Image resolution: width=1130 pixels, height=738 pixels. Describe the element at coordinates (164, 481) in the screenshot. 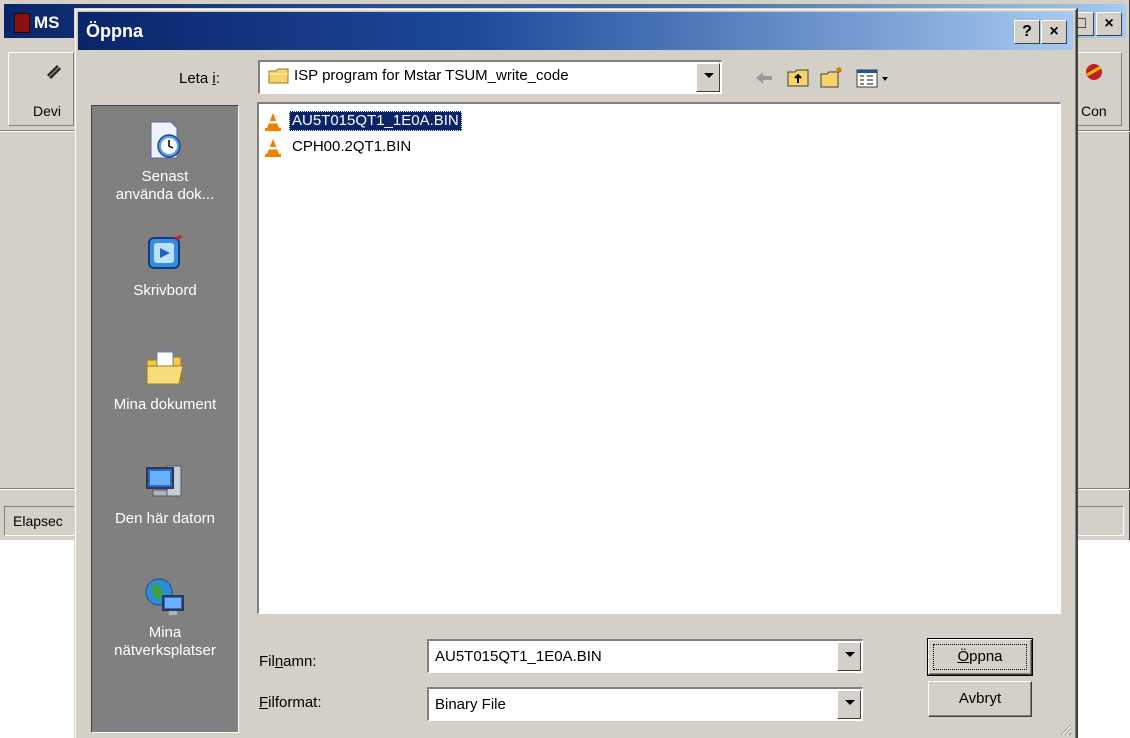

I see `my-computer-icon` at that location.